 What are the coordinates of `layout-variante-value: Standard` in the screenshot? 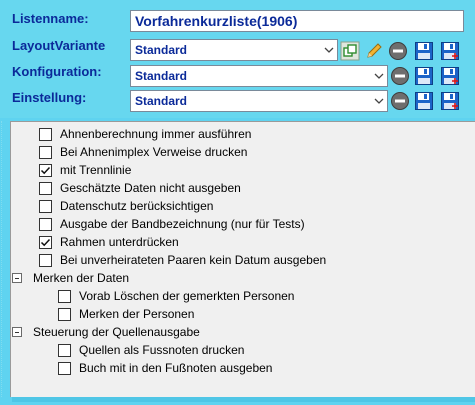 It's located at (161, 50).